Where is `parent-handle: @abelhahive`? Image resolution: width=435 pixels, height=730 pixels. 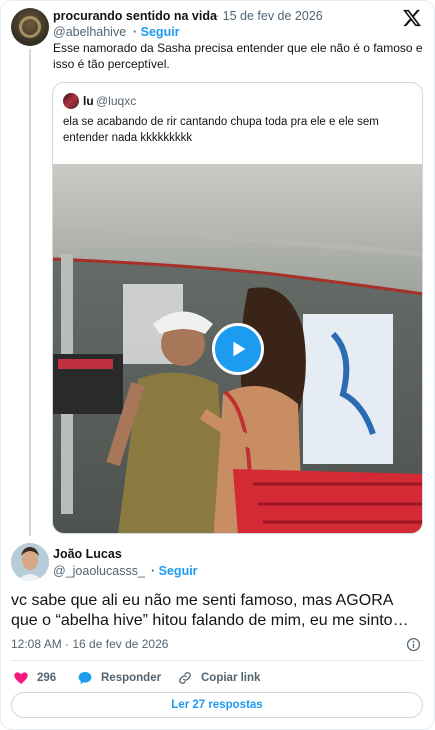
parent-handle: @abelhahive is located at coordinates (89, 32).